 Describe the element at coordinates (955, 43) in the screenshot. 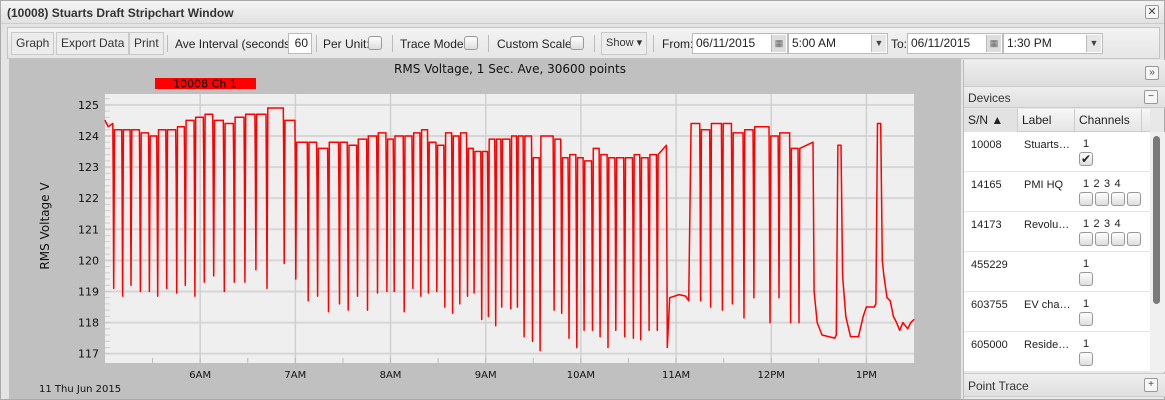

I see `to-date-input: 06/11/2015 ▦` at that location.